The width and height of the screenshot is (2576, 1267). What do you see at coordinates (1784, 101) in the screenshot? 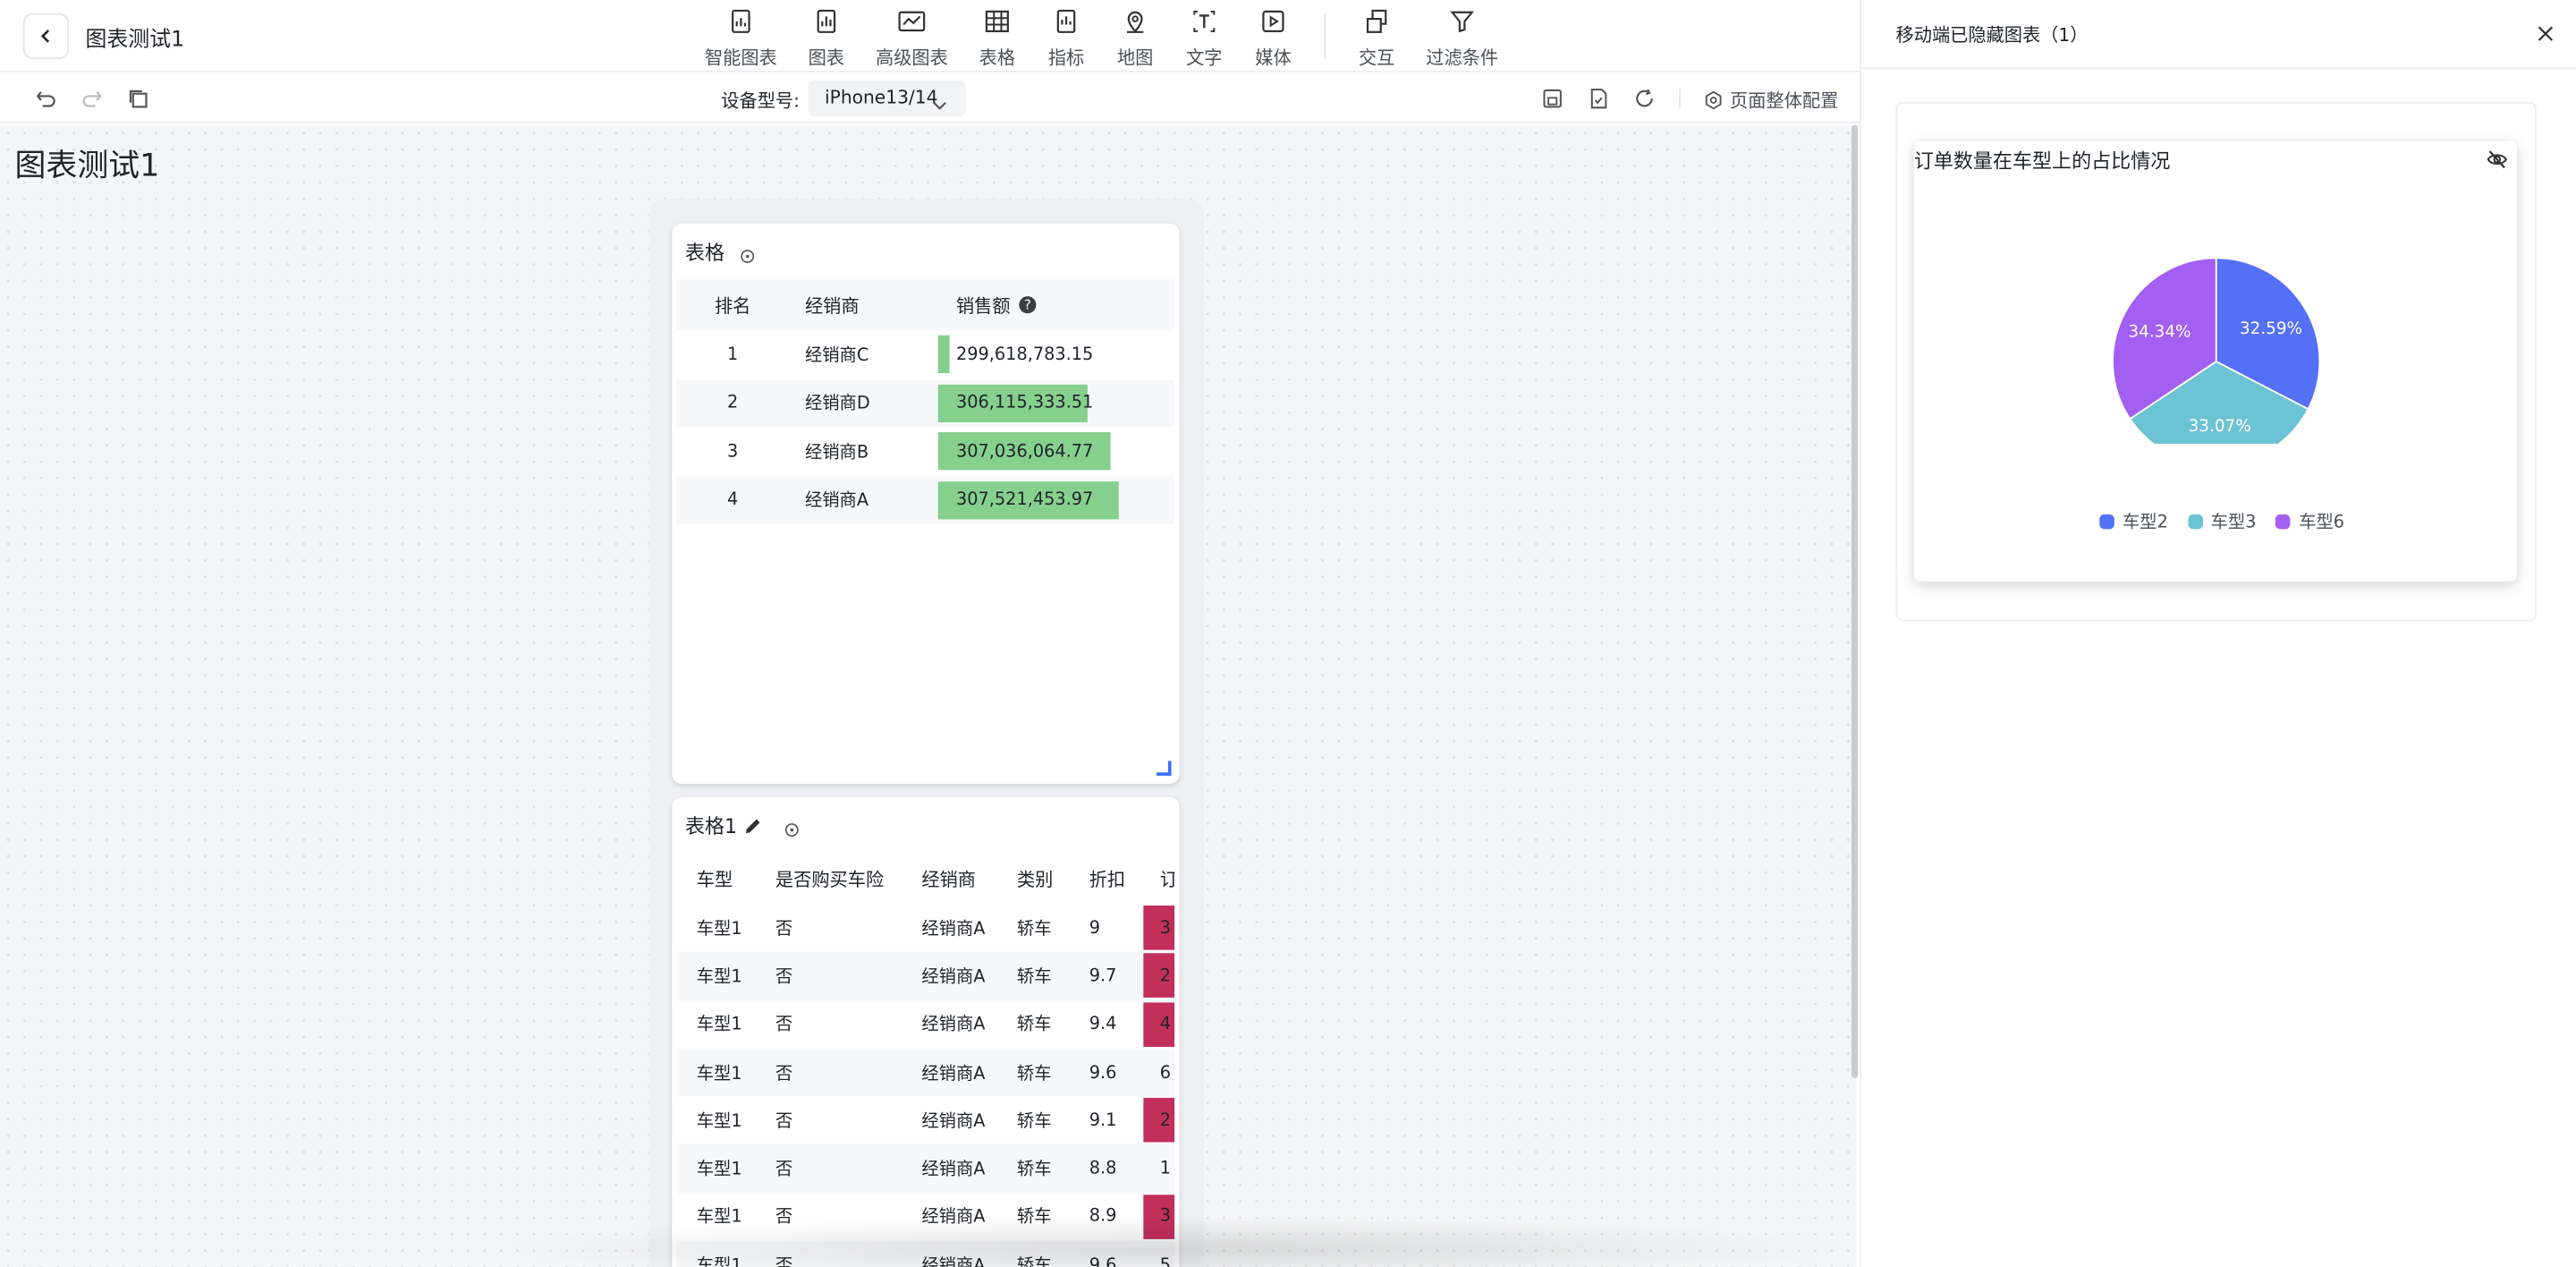
I see `page-config-label: 页面整体配置` at bounding box center [1784, 101].